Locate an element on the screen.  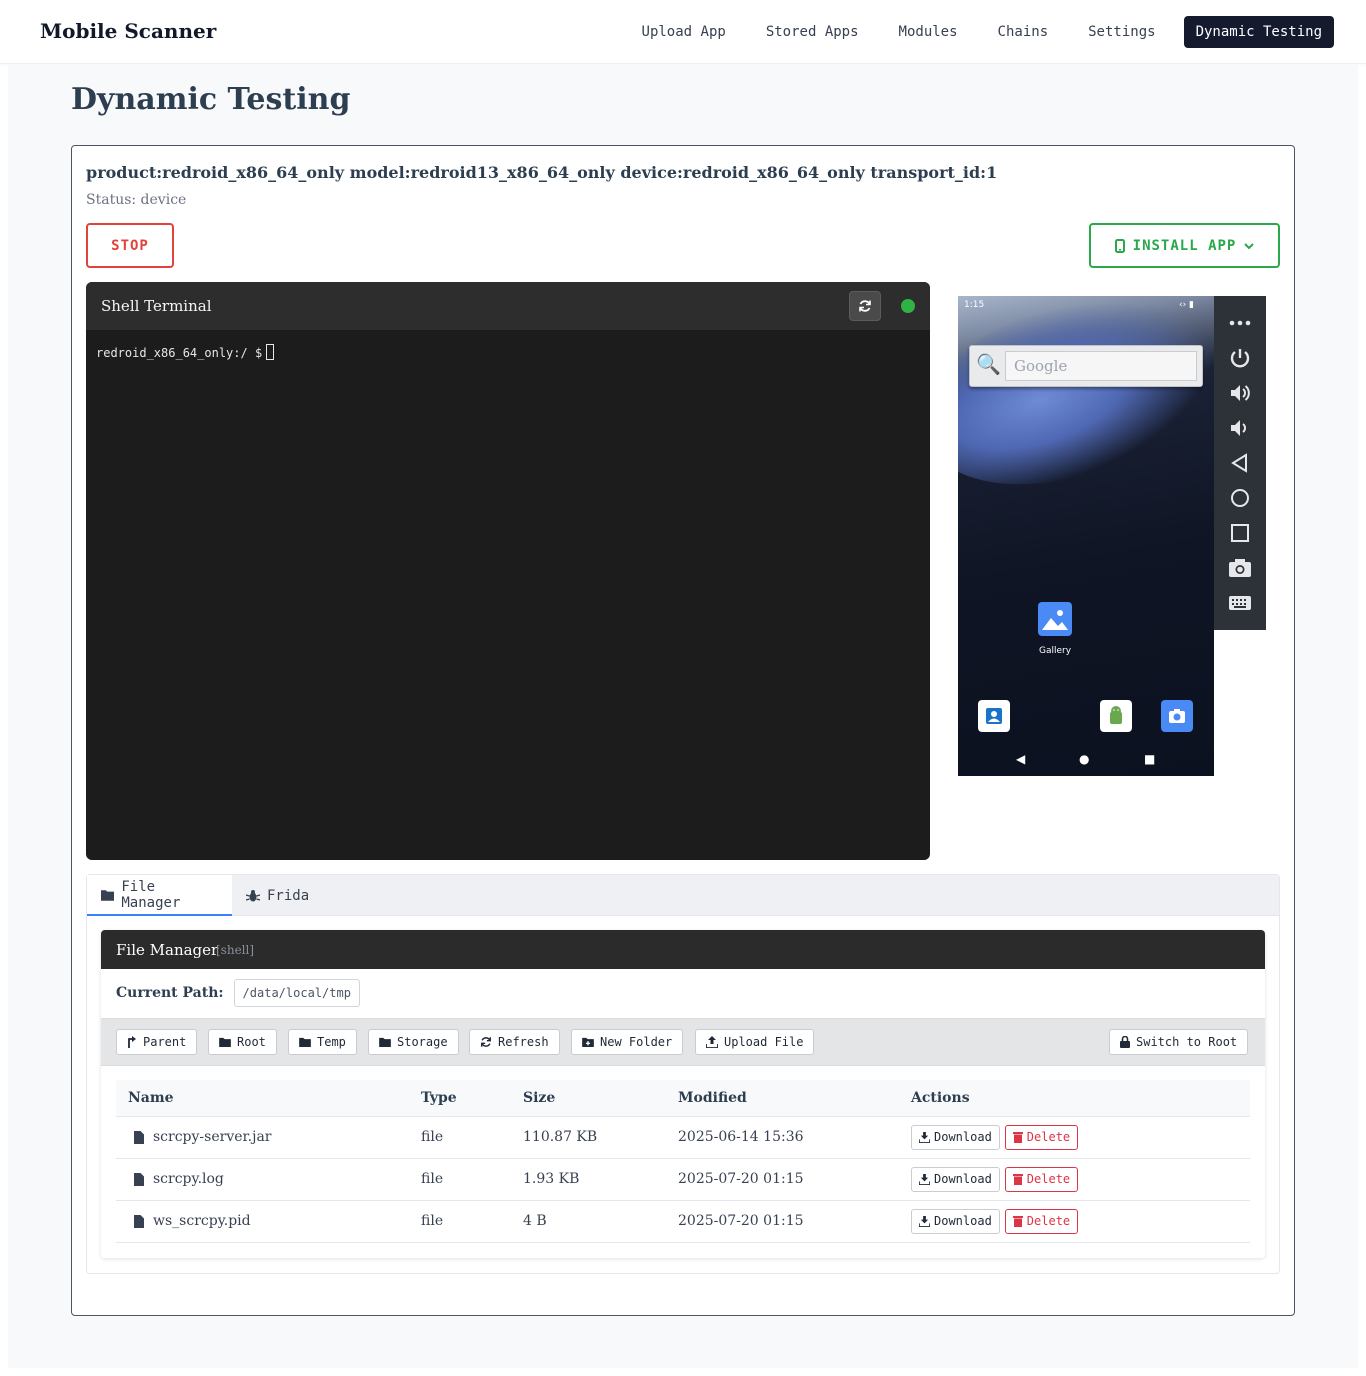
gallery-app-icon is located at coordinates (1055, 619).